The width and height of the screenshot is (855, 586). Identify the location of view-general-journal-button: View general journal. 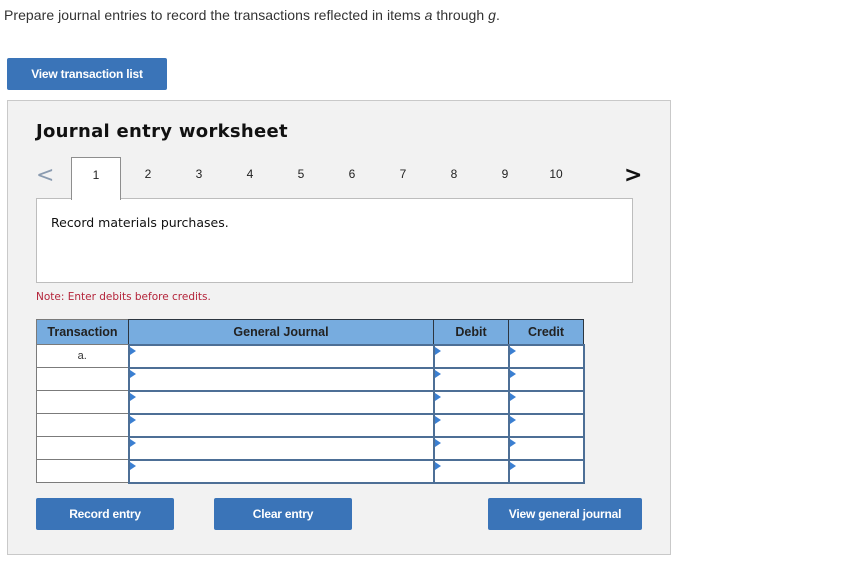
(565, 514).